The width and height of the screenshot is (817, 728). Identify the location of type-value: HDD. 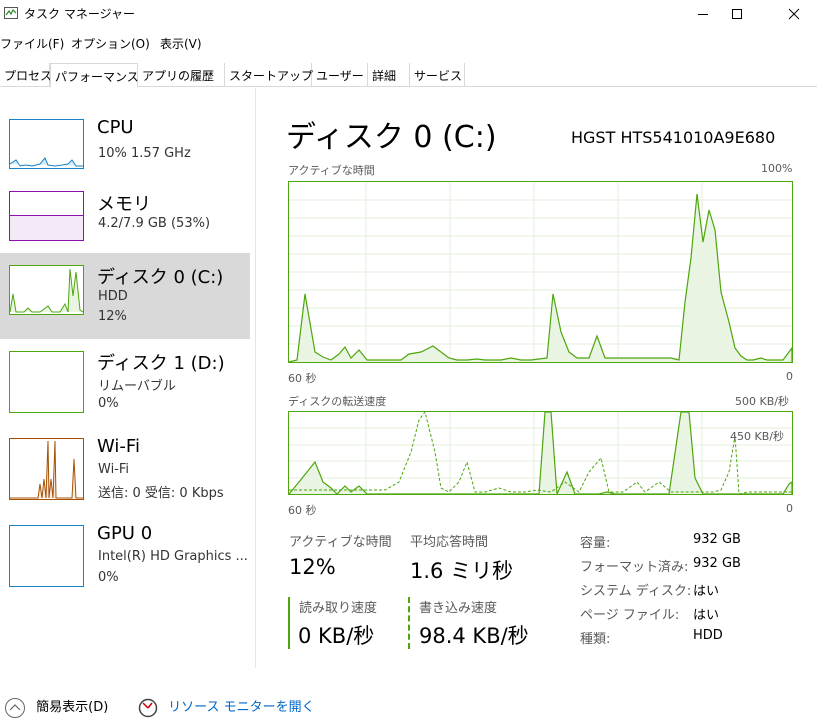
(708, 635).